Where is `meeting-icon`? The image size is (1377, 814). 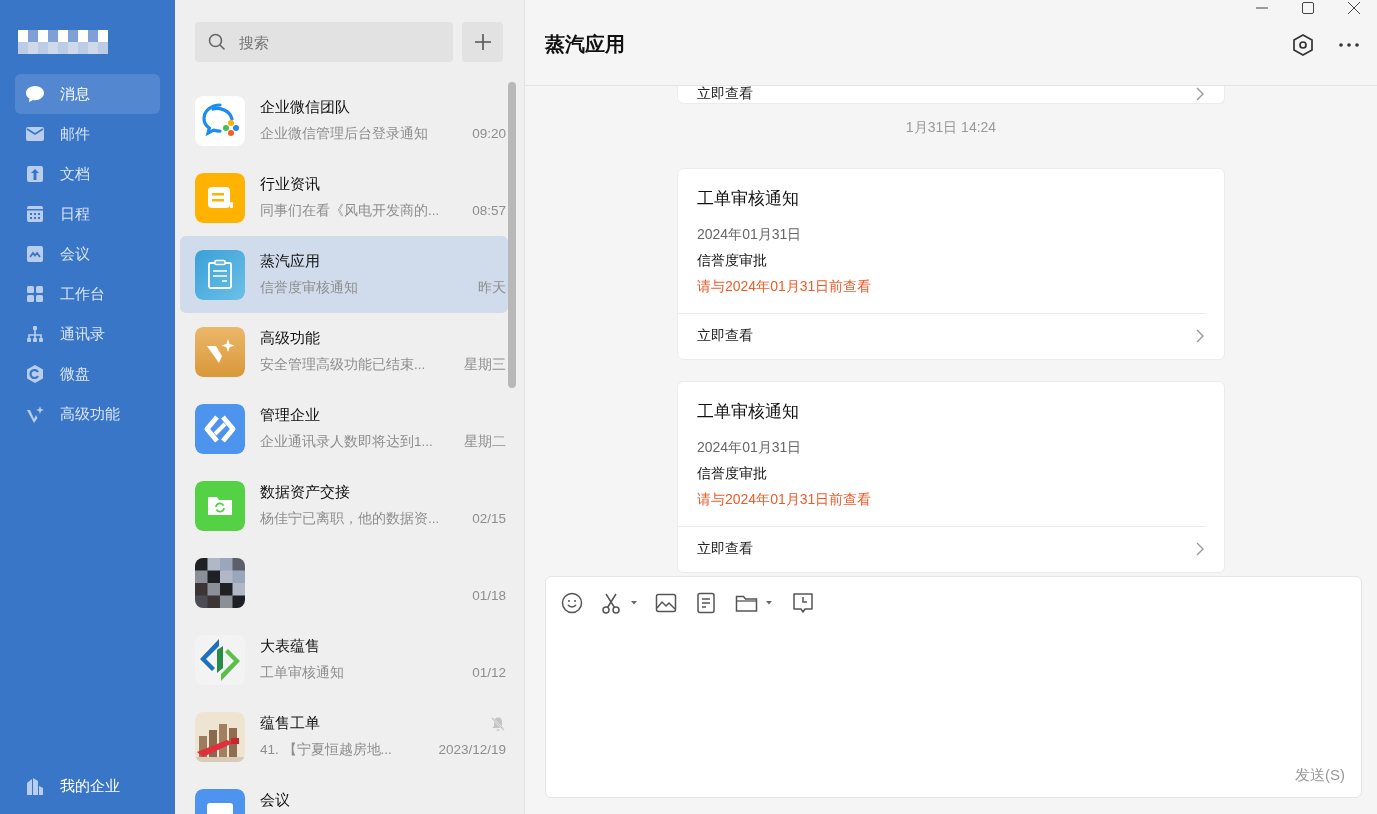
meeting-icon is located at coordinates (35, 254).